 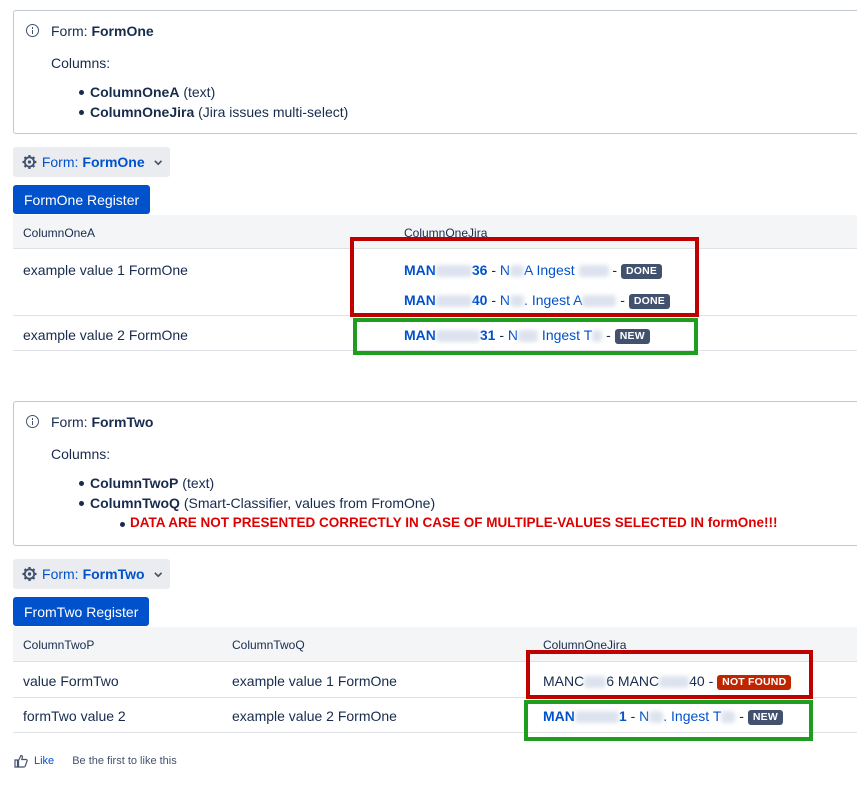 What do you see at coordinates (219, 92) in the screenshot?
I see `column-item: ColumnOneA (text)` at bounding box center [219, 92].